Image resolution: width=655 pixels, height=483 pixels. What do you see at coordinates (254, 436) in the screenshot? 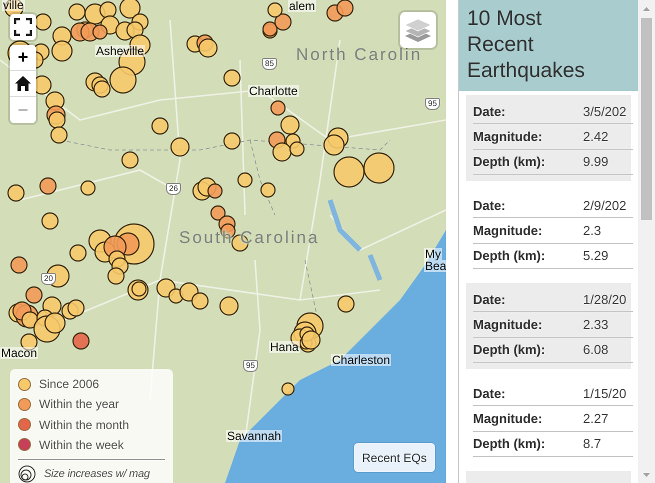
I see `city-label: Savannah` at bounding box center [254, 436].